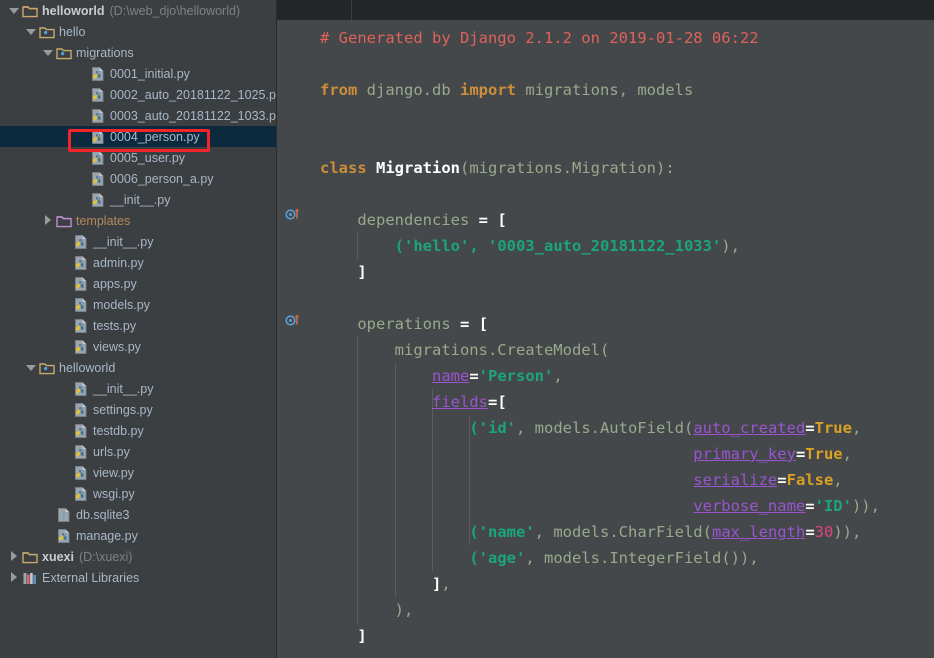 This screenshot has height=658, width=934. Describe the element at coordinates (107, 535) in the screenshot. I see `tree-item-label: manage.py` at that location.